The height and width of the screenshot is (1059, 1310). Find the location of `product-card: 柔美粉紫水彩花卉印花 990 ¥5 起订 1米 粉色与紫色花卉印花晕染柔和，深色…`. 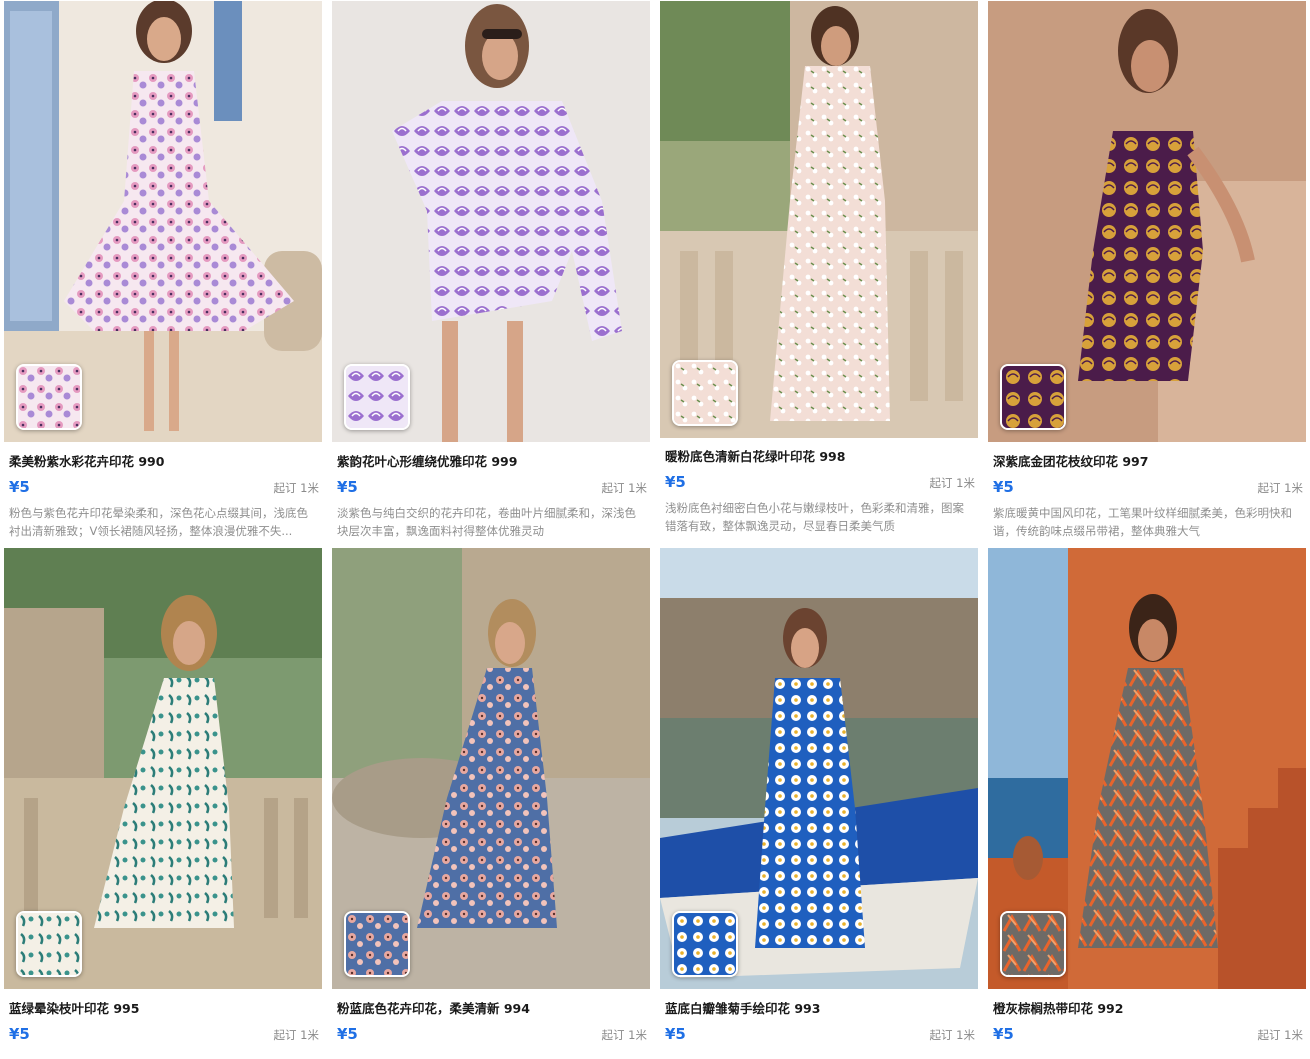

product-card: 柔美粉紫水彩花卉印花 990 ¥5 起订 1米 粉色与紫色花卉印花晕染柔和，深色… is located at coordinates (163, 270).